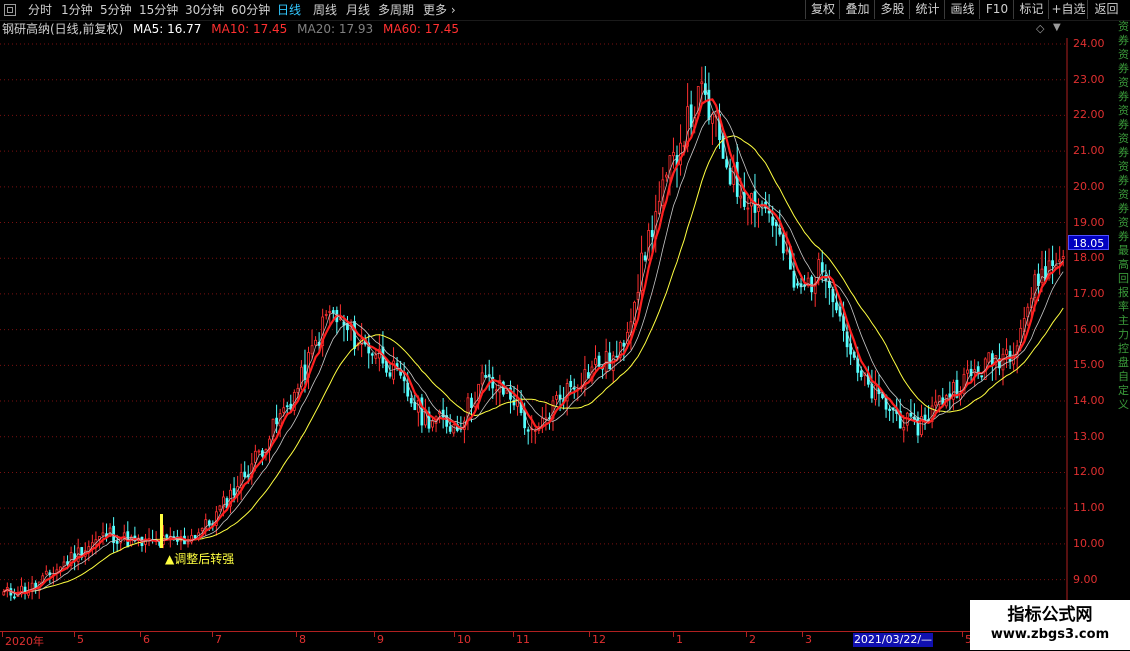 This screenshot has width=1130, height=651. Describe the element at coordinates (40, 10) in the screenshot. I see `tab-fenshi: 分时` at that location.